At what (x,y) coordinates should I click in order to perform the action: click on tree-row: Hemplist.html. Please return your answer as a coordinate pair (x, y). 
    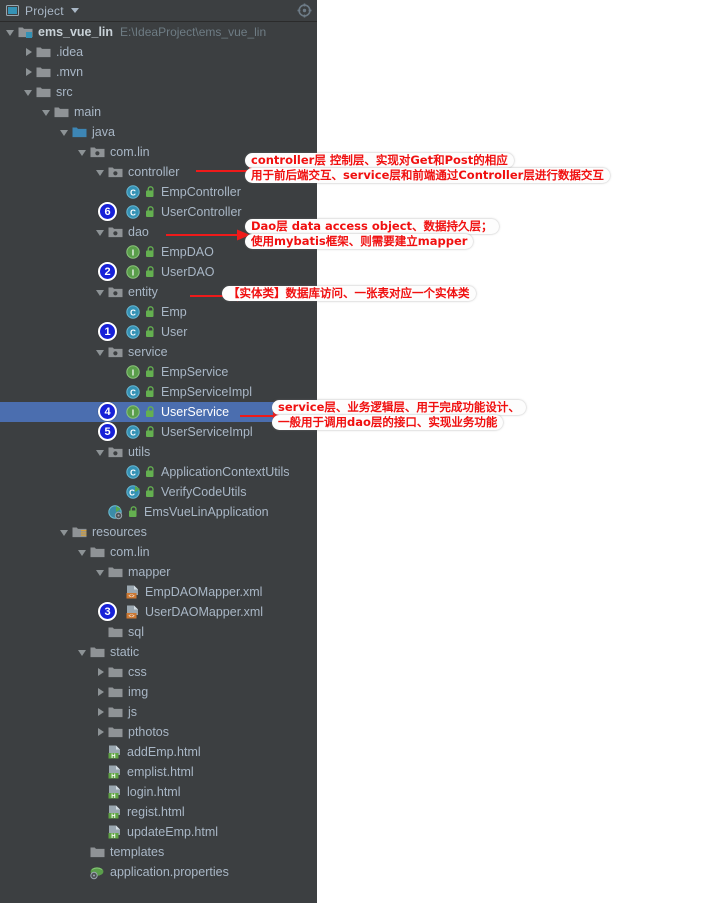
    Looking at the image, I should click on (158, 772).